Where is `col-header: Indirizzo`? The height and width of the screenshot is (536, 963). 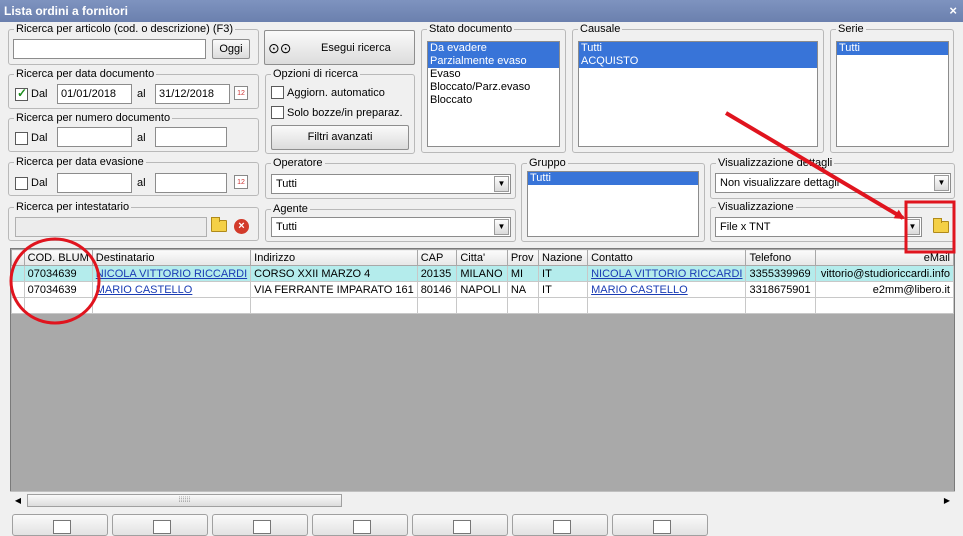
col-header: Indirizzo is located at coordinates (334, 257).